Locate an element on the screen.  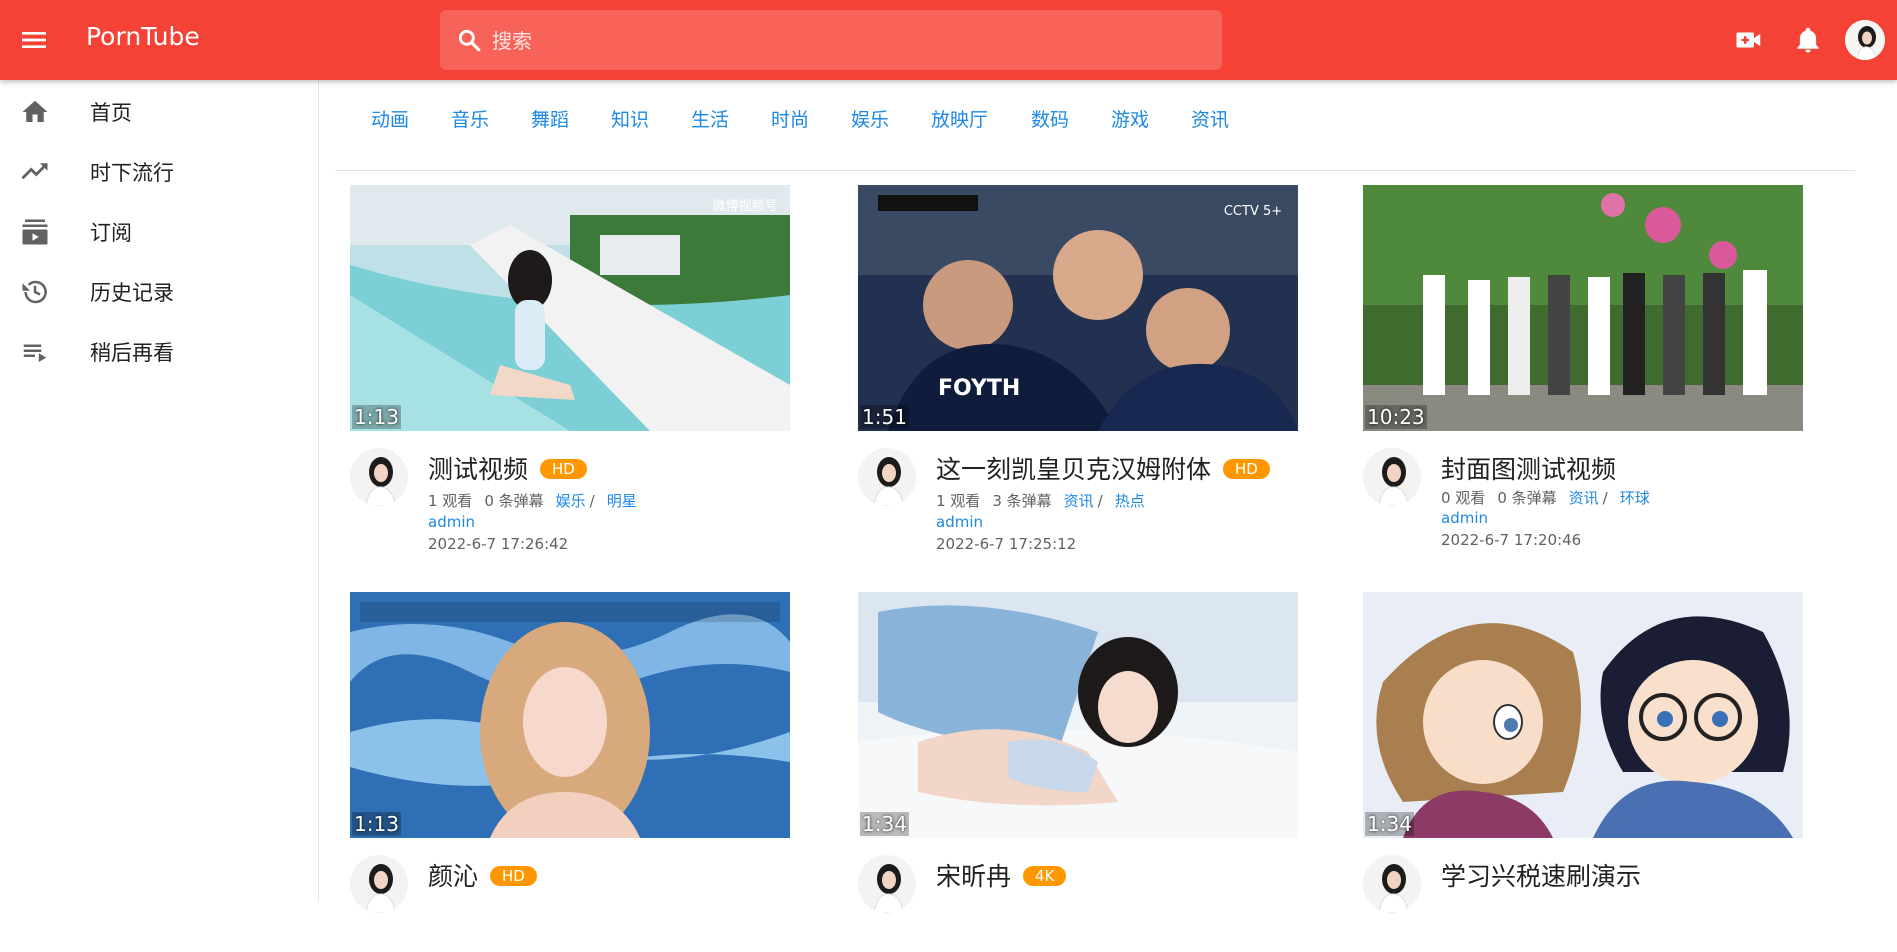
category-tabs: 动画 音乐 舞蹈 知识 生活 时尚 娱乐 放映厅 数码 游戏 资讯 is located at coordinates (1095, 125).